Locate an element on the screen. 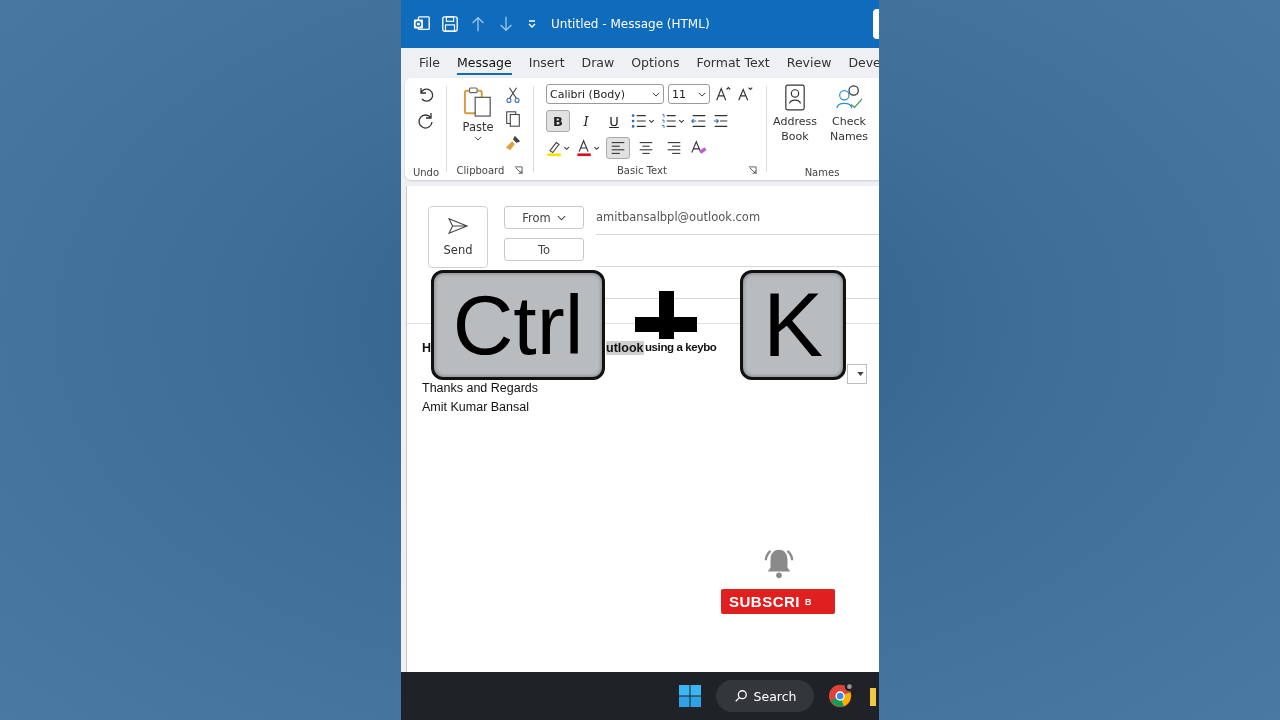 This screenshot has width=1280, height=720. highlighter-icon is located at coordinates (559, 148).